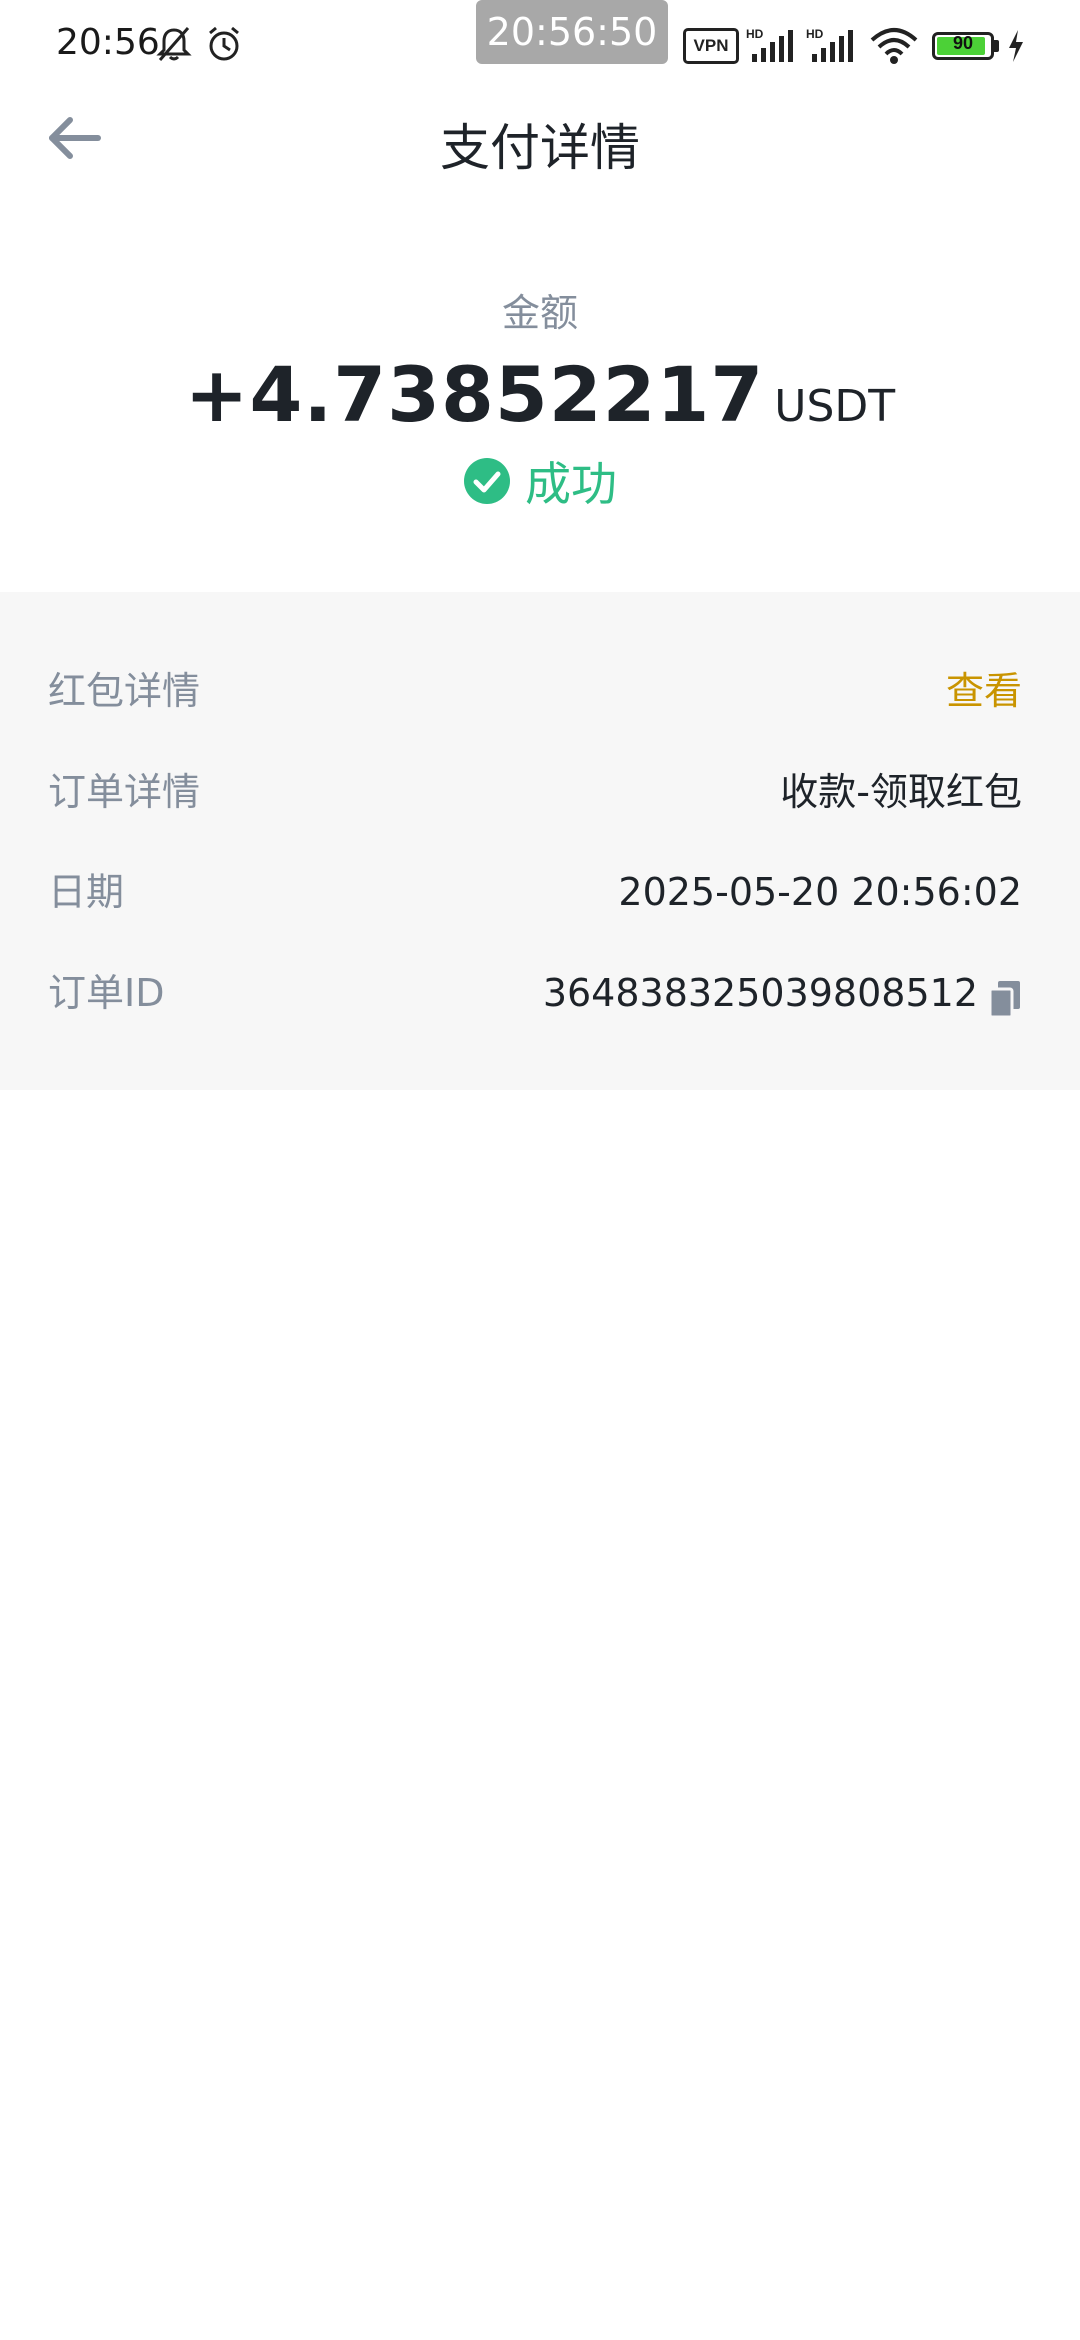  I want to click on status-row: 成功, so click(540, 481).